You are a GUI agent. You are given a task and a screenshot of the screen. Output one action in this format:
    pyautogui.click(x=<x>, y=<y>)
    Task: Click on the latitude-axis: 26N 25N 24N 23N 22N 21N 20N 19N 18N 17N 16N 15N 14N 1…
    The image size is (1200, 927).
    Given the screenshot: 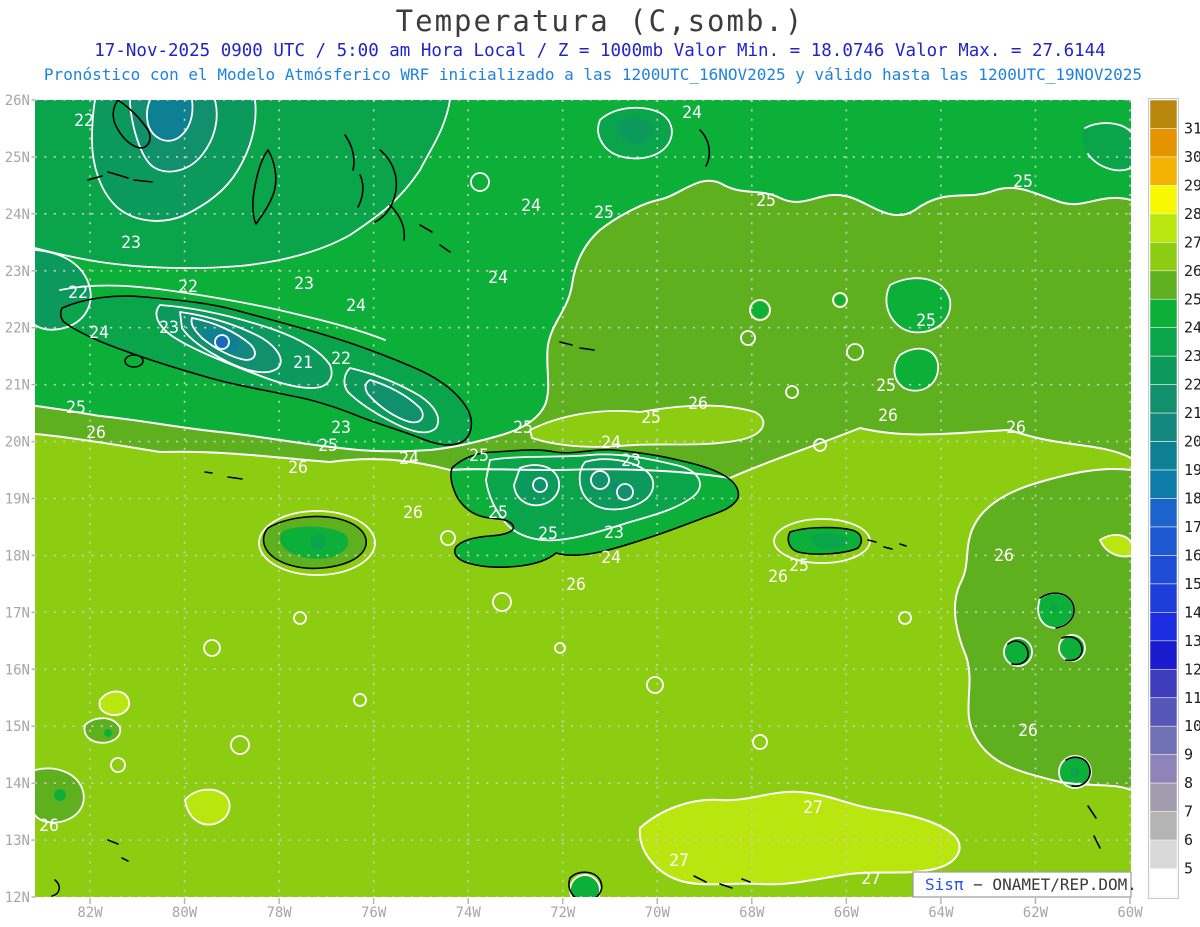 What is the action you would take?
    pyautogui.click(x=21, y=499)
    